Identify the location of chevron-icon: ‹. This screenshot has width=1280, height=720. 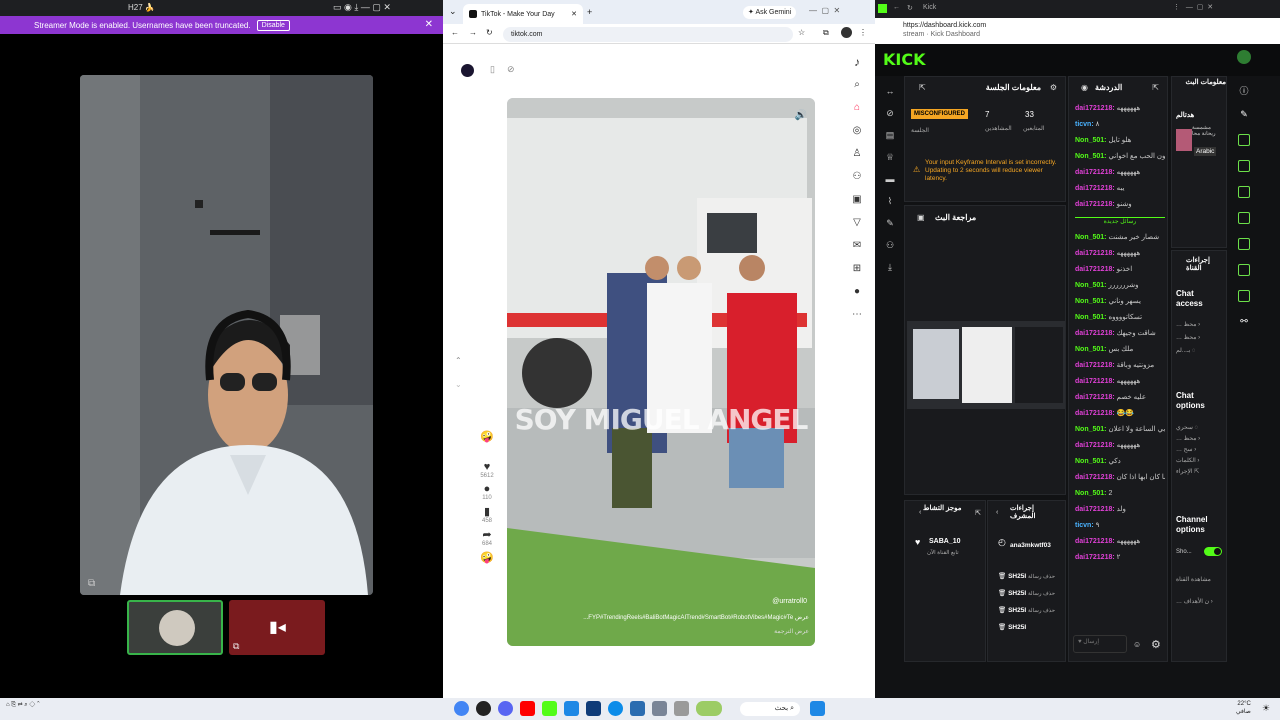
(920, 512).